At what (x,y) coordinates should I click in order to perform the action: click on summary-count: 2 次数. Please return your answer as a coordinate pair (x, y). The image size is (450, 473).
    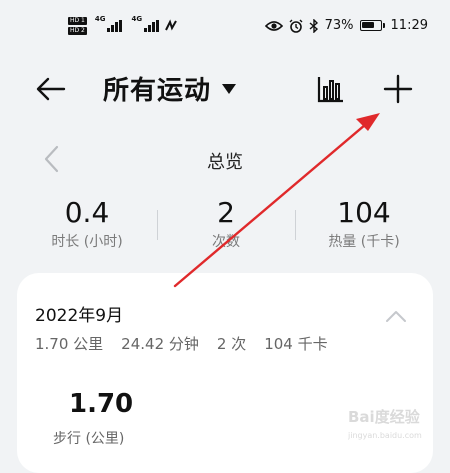
    Looking at the image, I should click on (226, 223).